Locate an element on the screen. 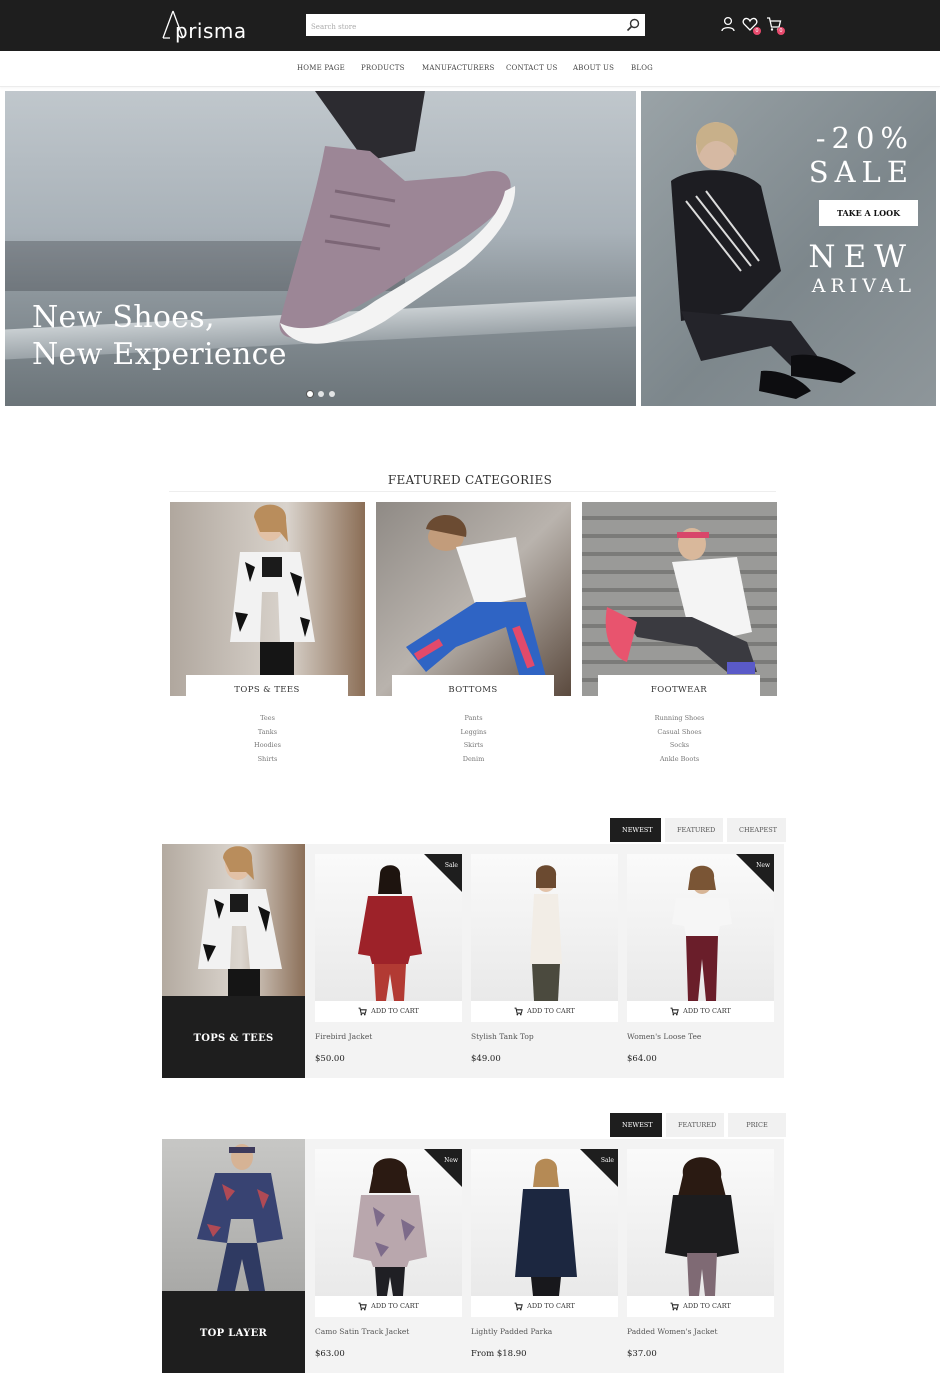  product-price: $37.00 is located at coordinates (642, 1354).